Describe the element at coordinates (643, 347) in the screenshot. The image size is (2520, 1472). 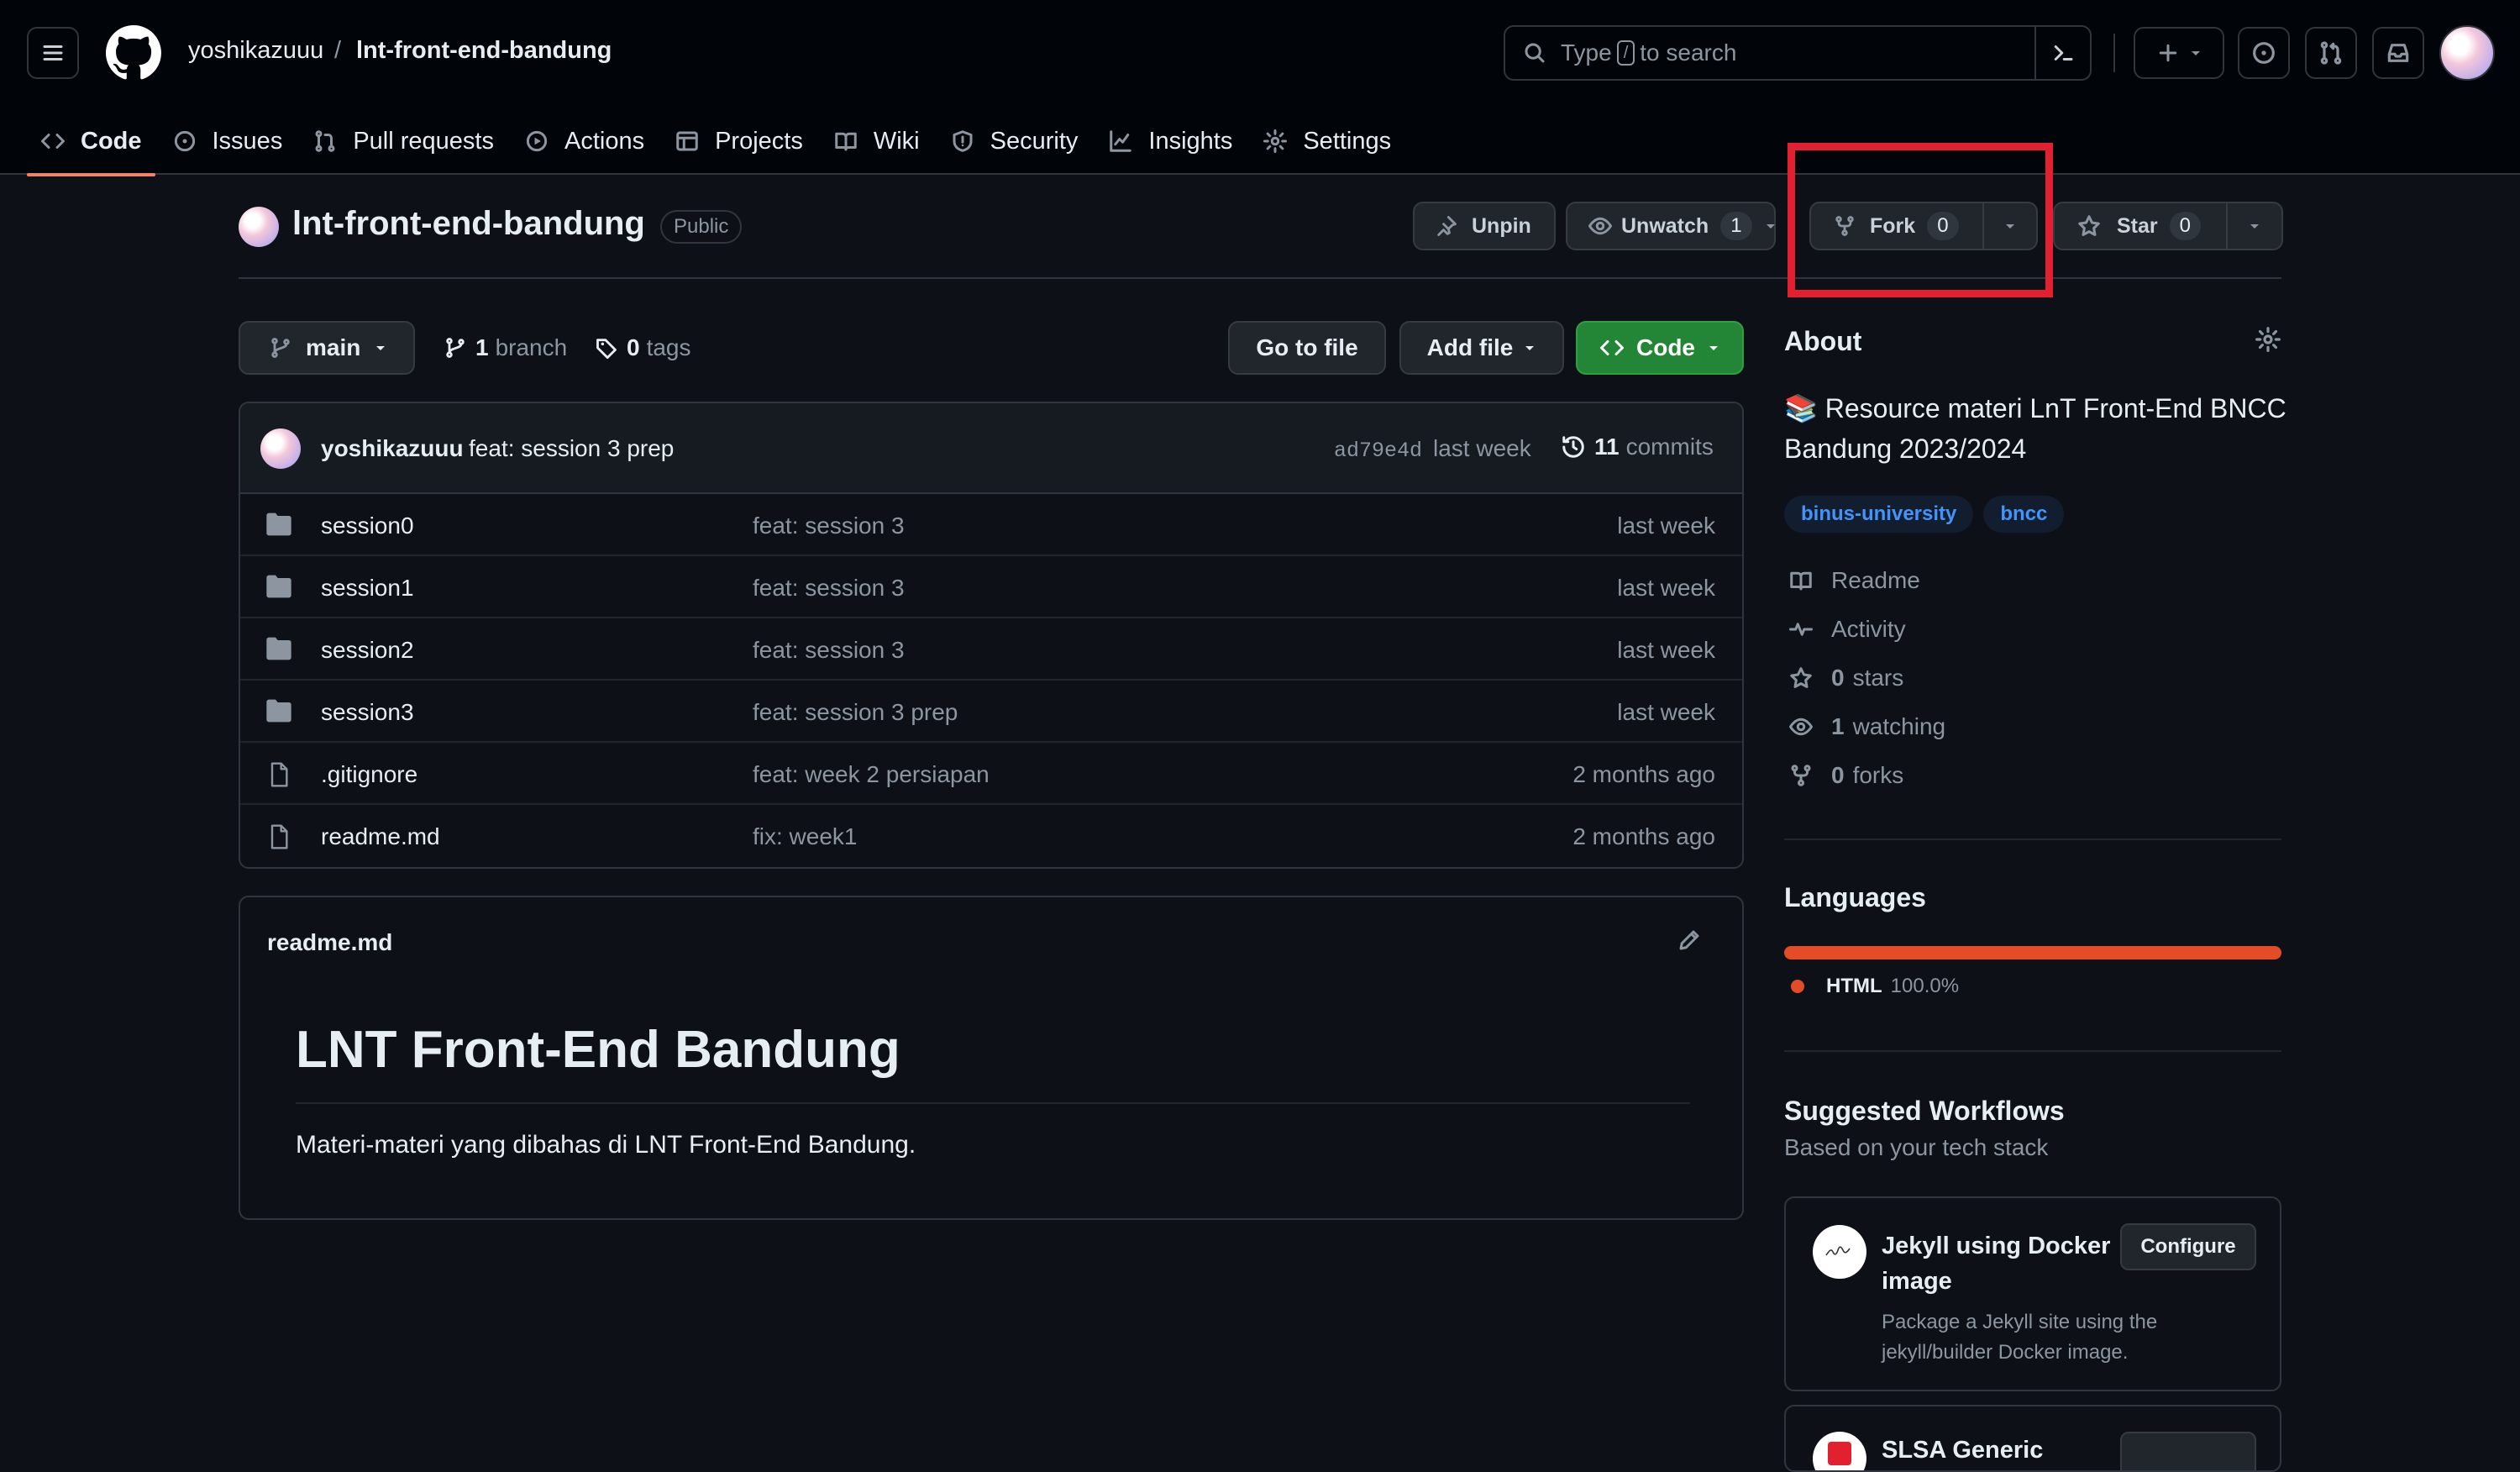
I see `tags-link: 0 tags` at that location.